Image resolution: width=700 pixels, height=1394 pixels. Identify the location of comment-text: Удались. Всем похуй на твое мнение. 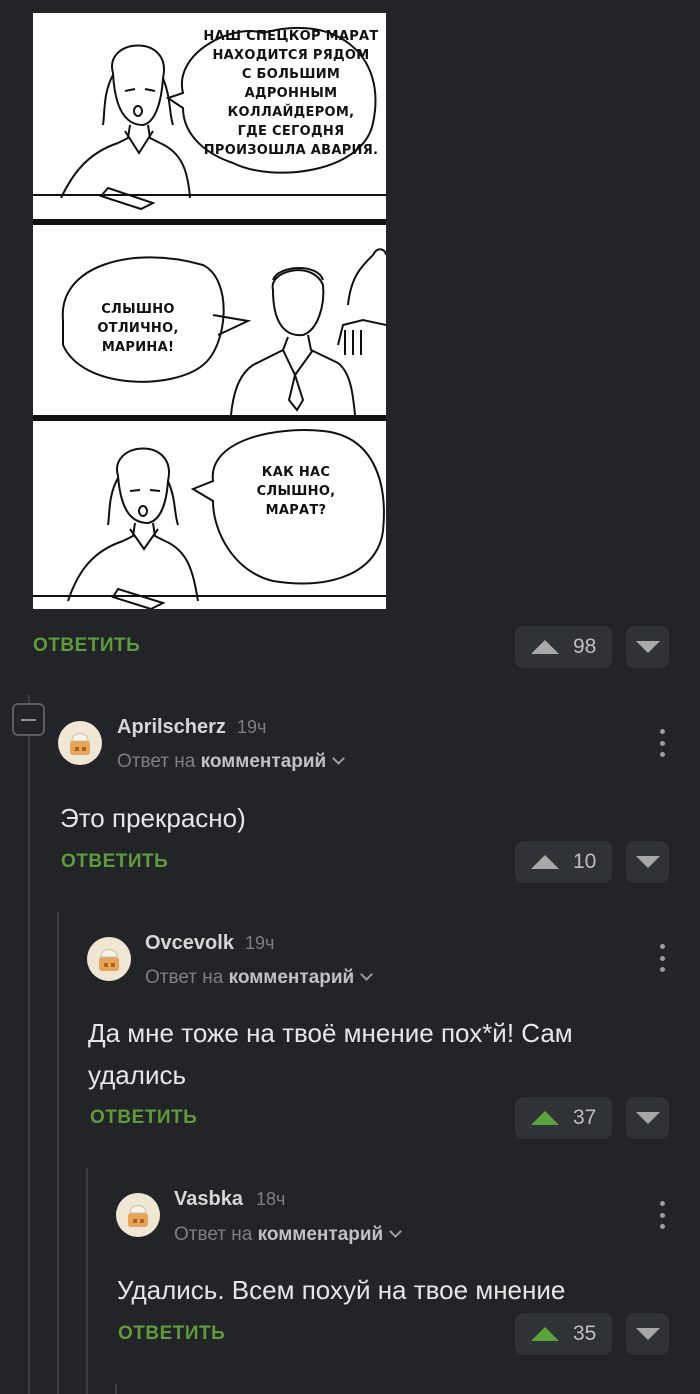
(341, 1290).